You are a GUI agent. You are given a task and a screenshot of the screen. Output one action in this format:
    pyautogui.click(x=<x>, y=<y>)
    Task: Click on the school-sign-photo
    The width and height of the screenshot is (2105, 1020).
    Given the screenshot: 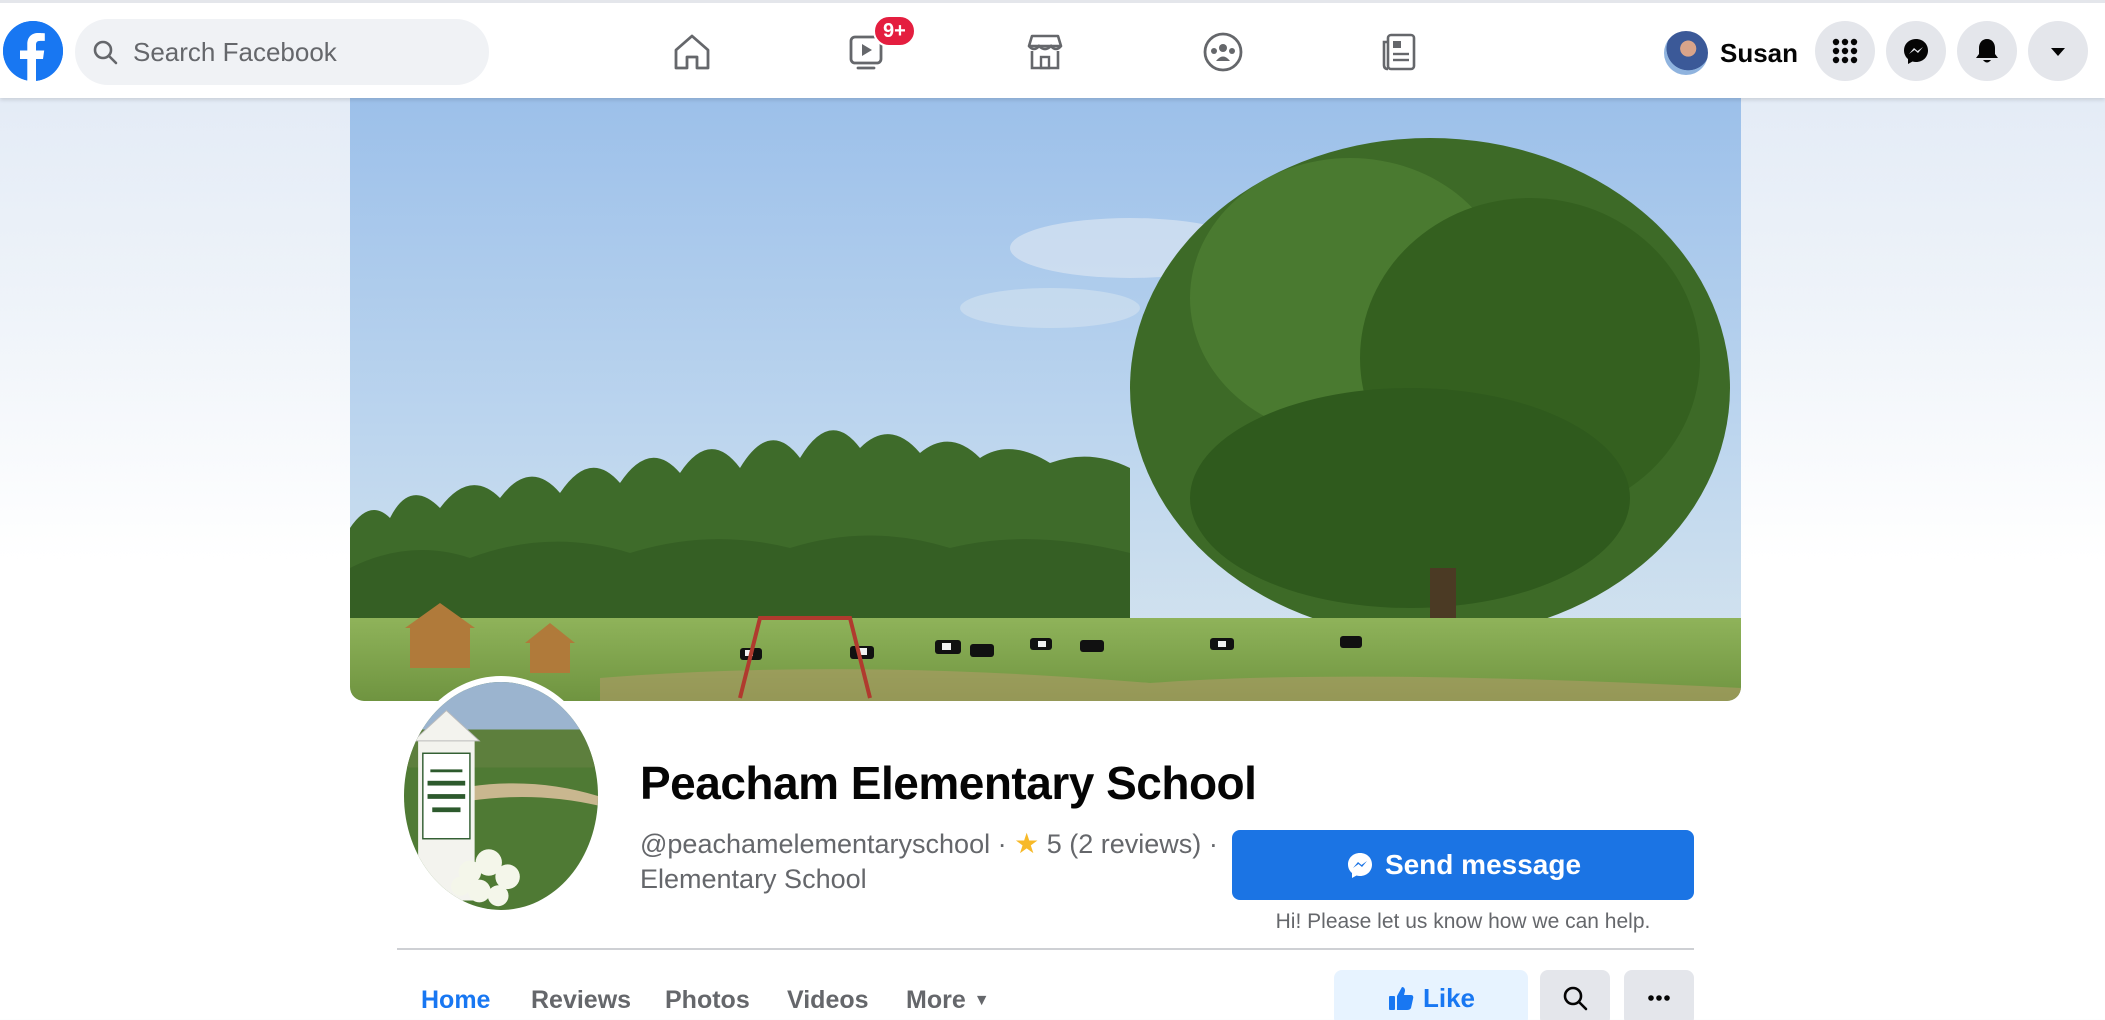 What is the action you would take?
    pyautogui.click(x=501, y=796)
    